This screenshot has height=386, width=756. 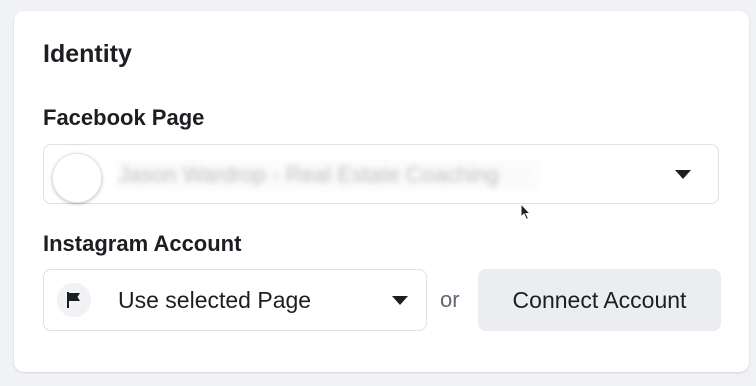 What do you see at coordinates (87, 54) in the screenshot?
I see `section-title: Identity` at bounding box center [87, 54].